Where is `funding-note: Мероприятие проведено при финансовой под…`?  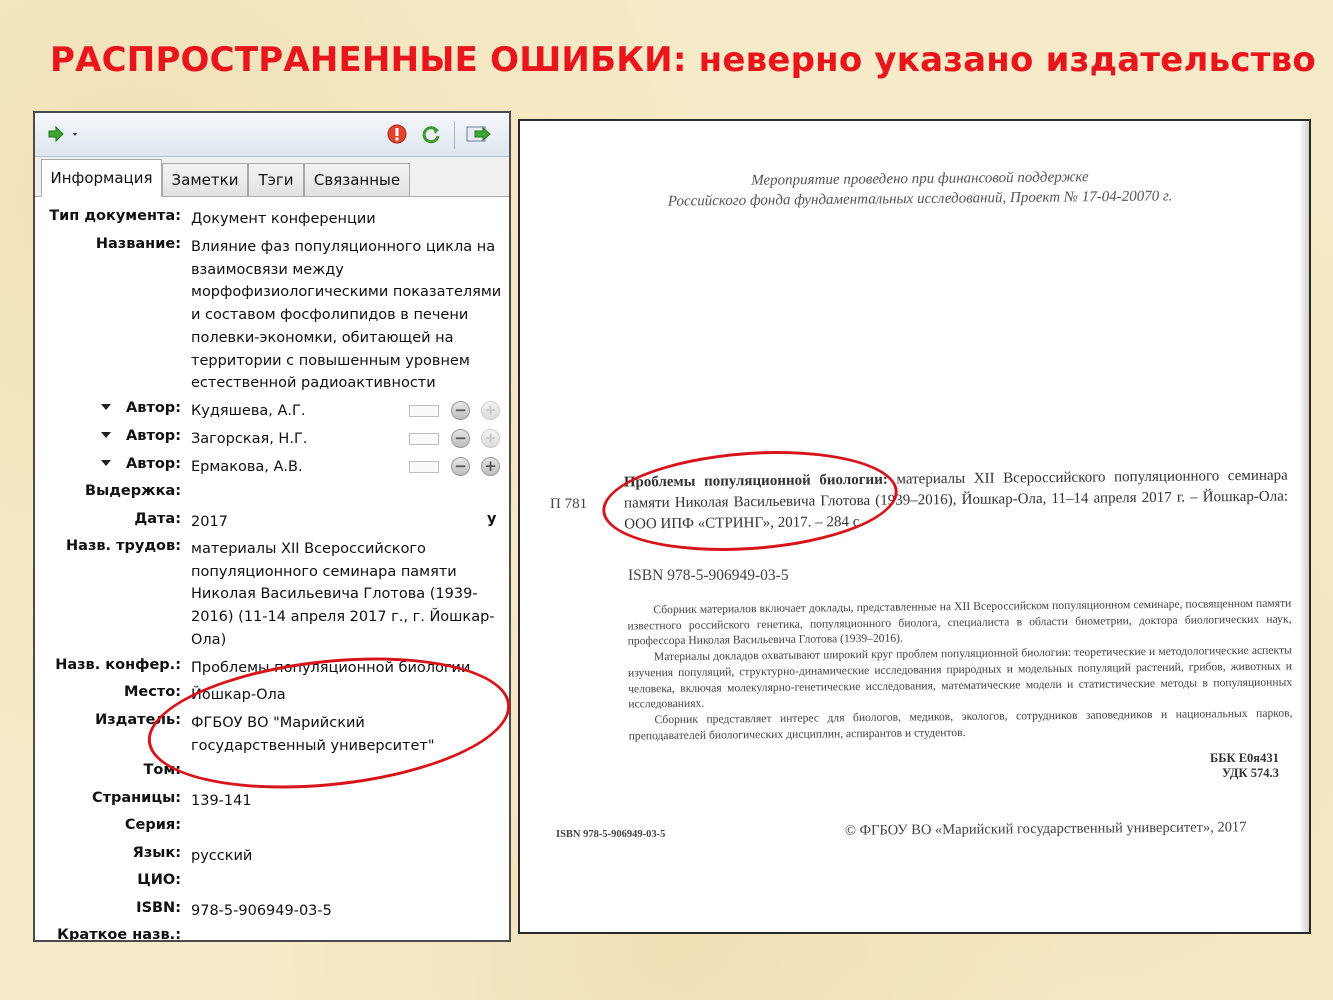
funding-note: Мероприятие проведено при финансовой под… is located at coordinates (920, 189).